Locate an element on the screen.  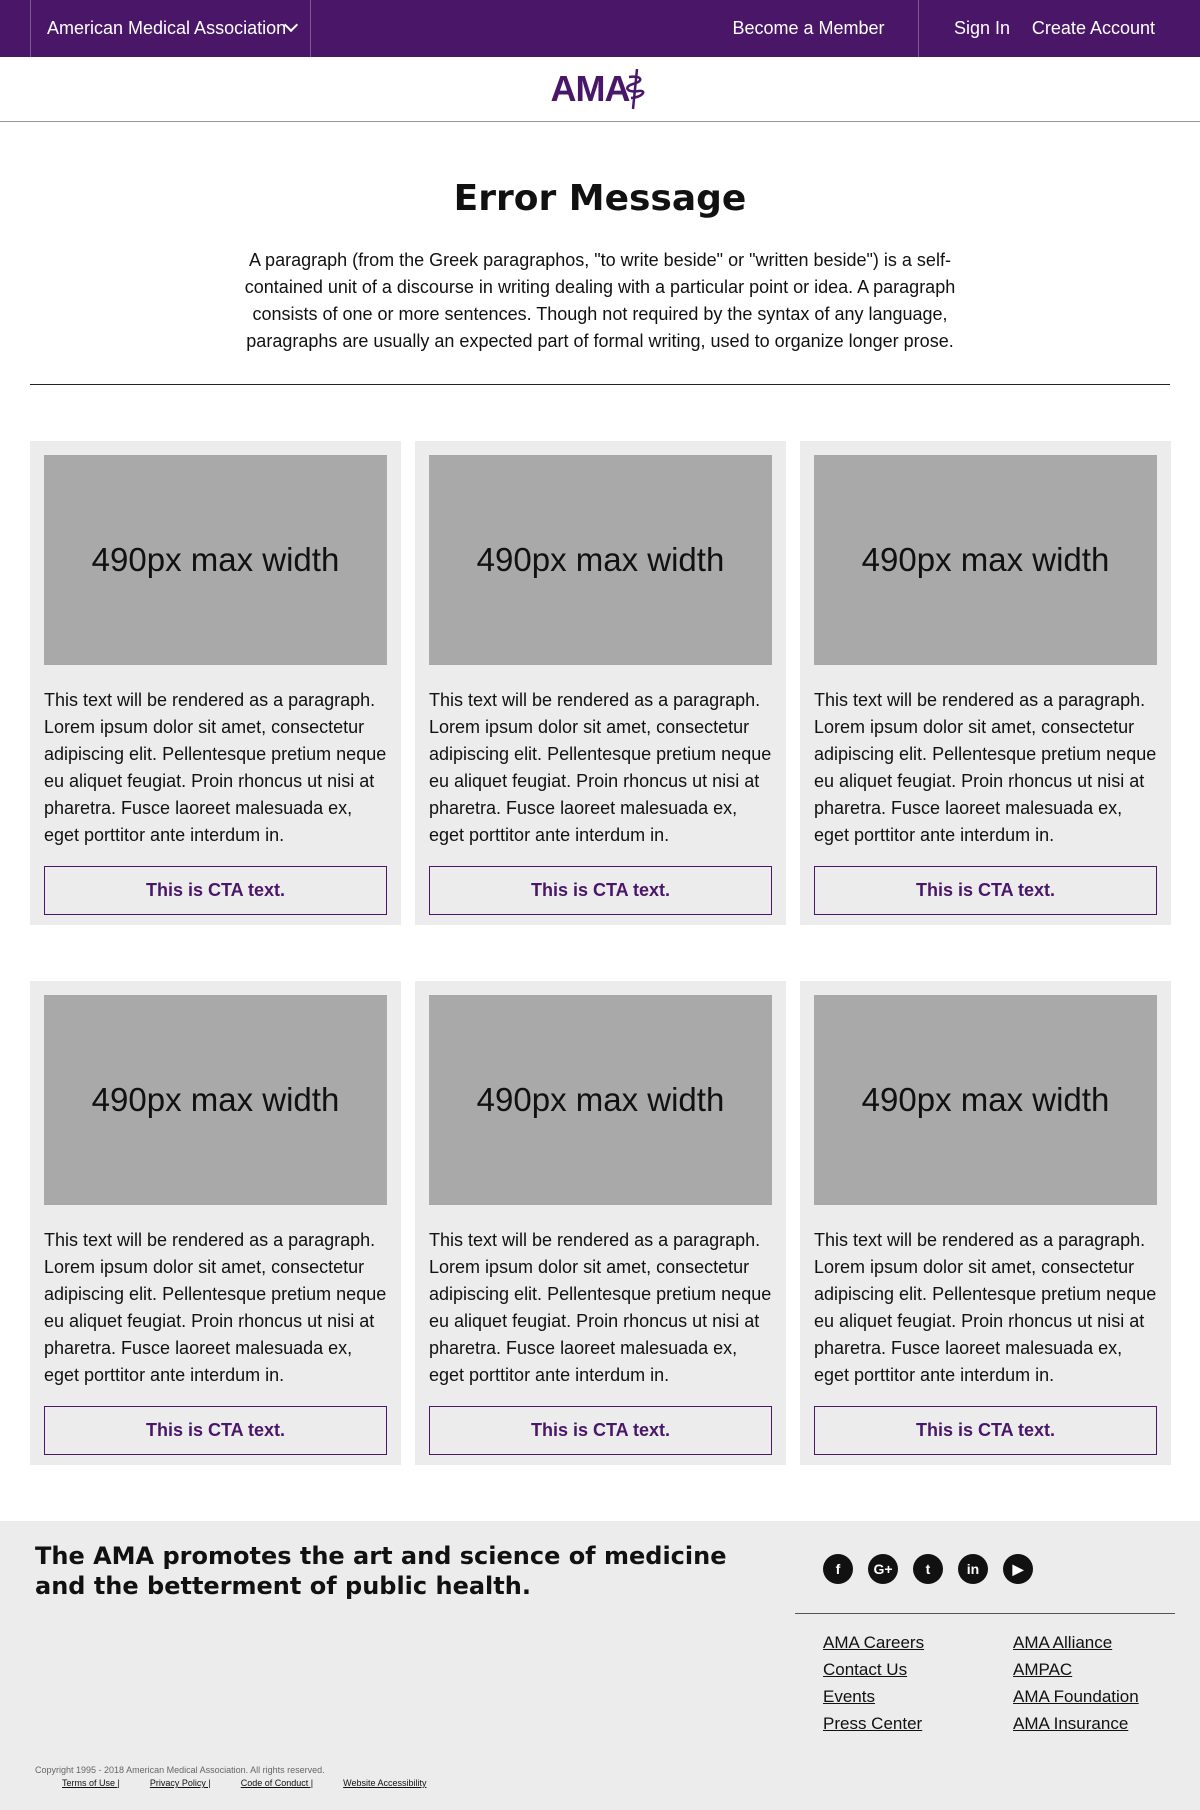
staff-of-asclepius-icon is located at coordinates (635, 89).